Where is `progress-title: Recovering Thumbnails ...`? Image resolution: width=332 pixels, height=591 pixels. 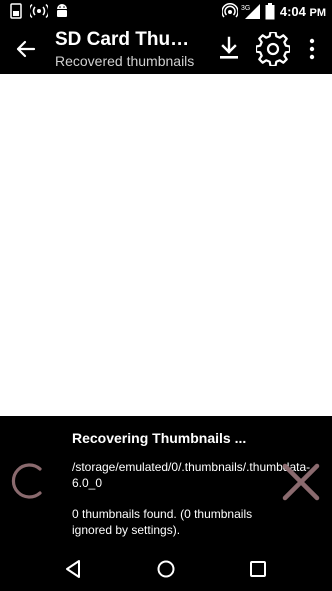
progress-title: Recovering Thumbnails ... is located at coordinates (159, 438).